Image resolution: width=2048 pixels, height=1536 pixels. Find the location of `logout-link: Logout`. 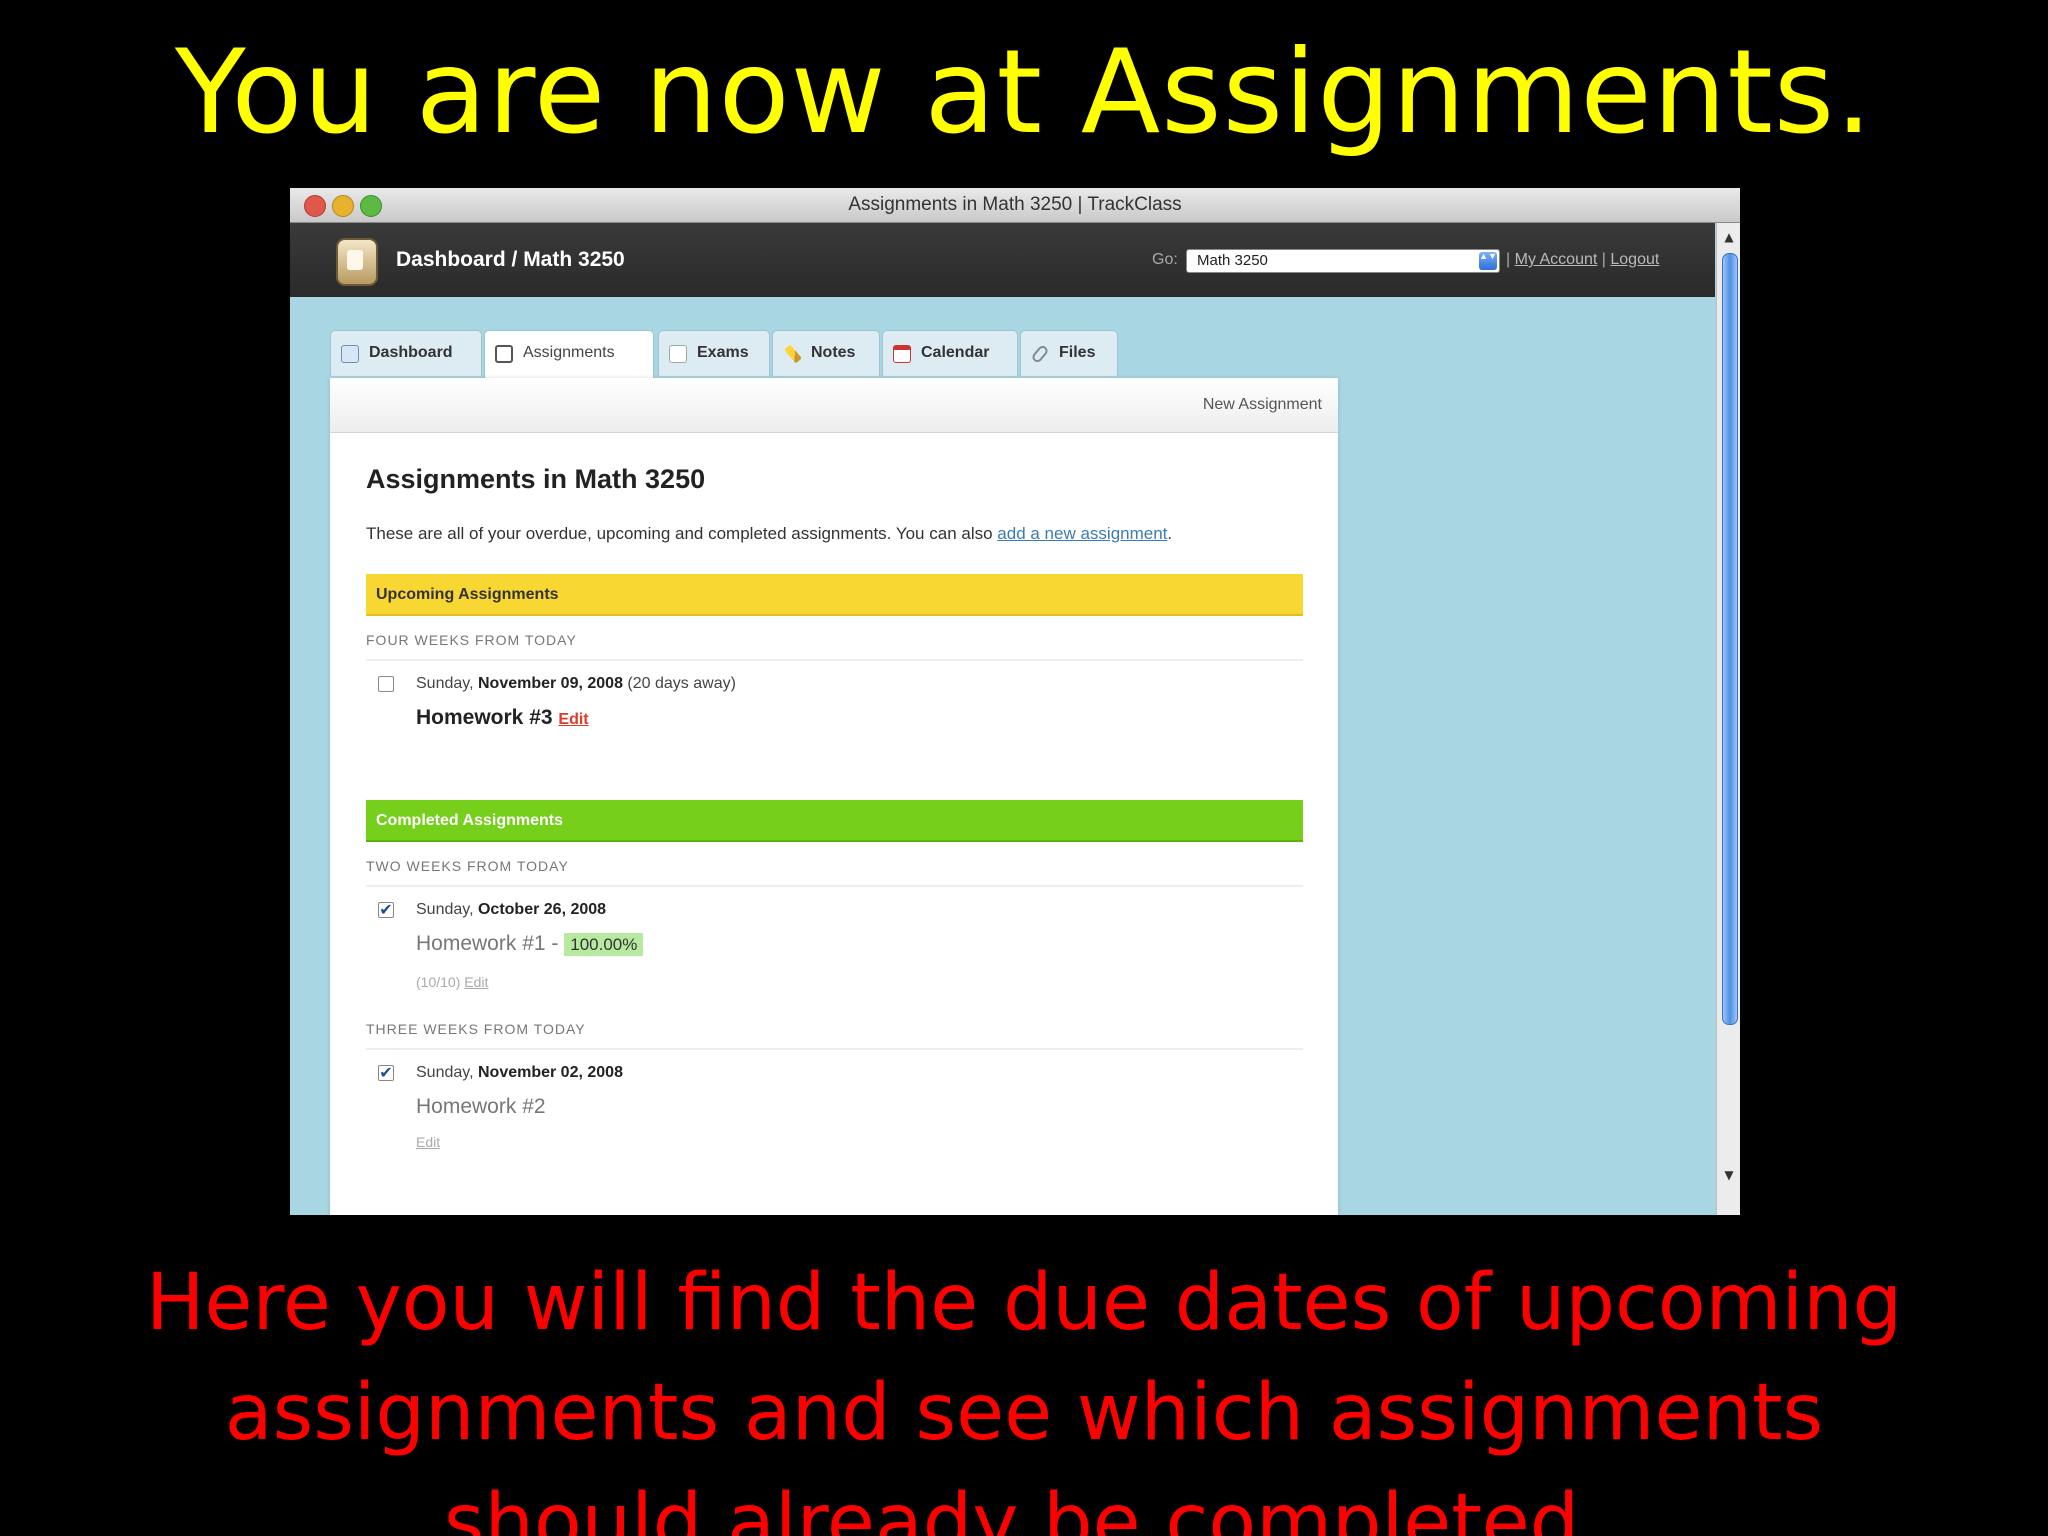

logout-link: Logout is located at coordinates (1634, 259).